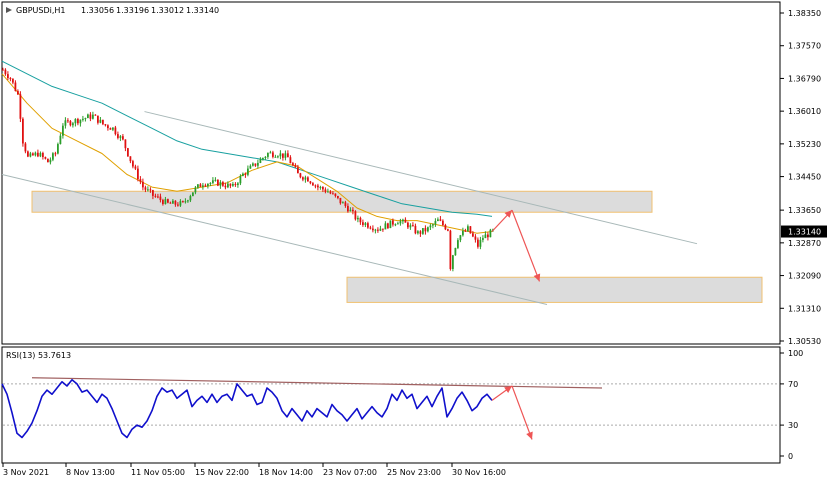 The image size is (830, 483). I want to click on time-tick-label: 11 Nov 05:00, so click(158, 472).